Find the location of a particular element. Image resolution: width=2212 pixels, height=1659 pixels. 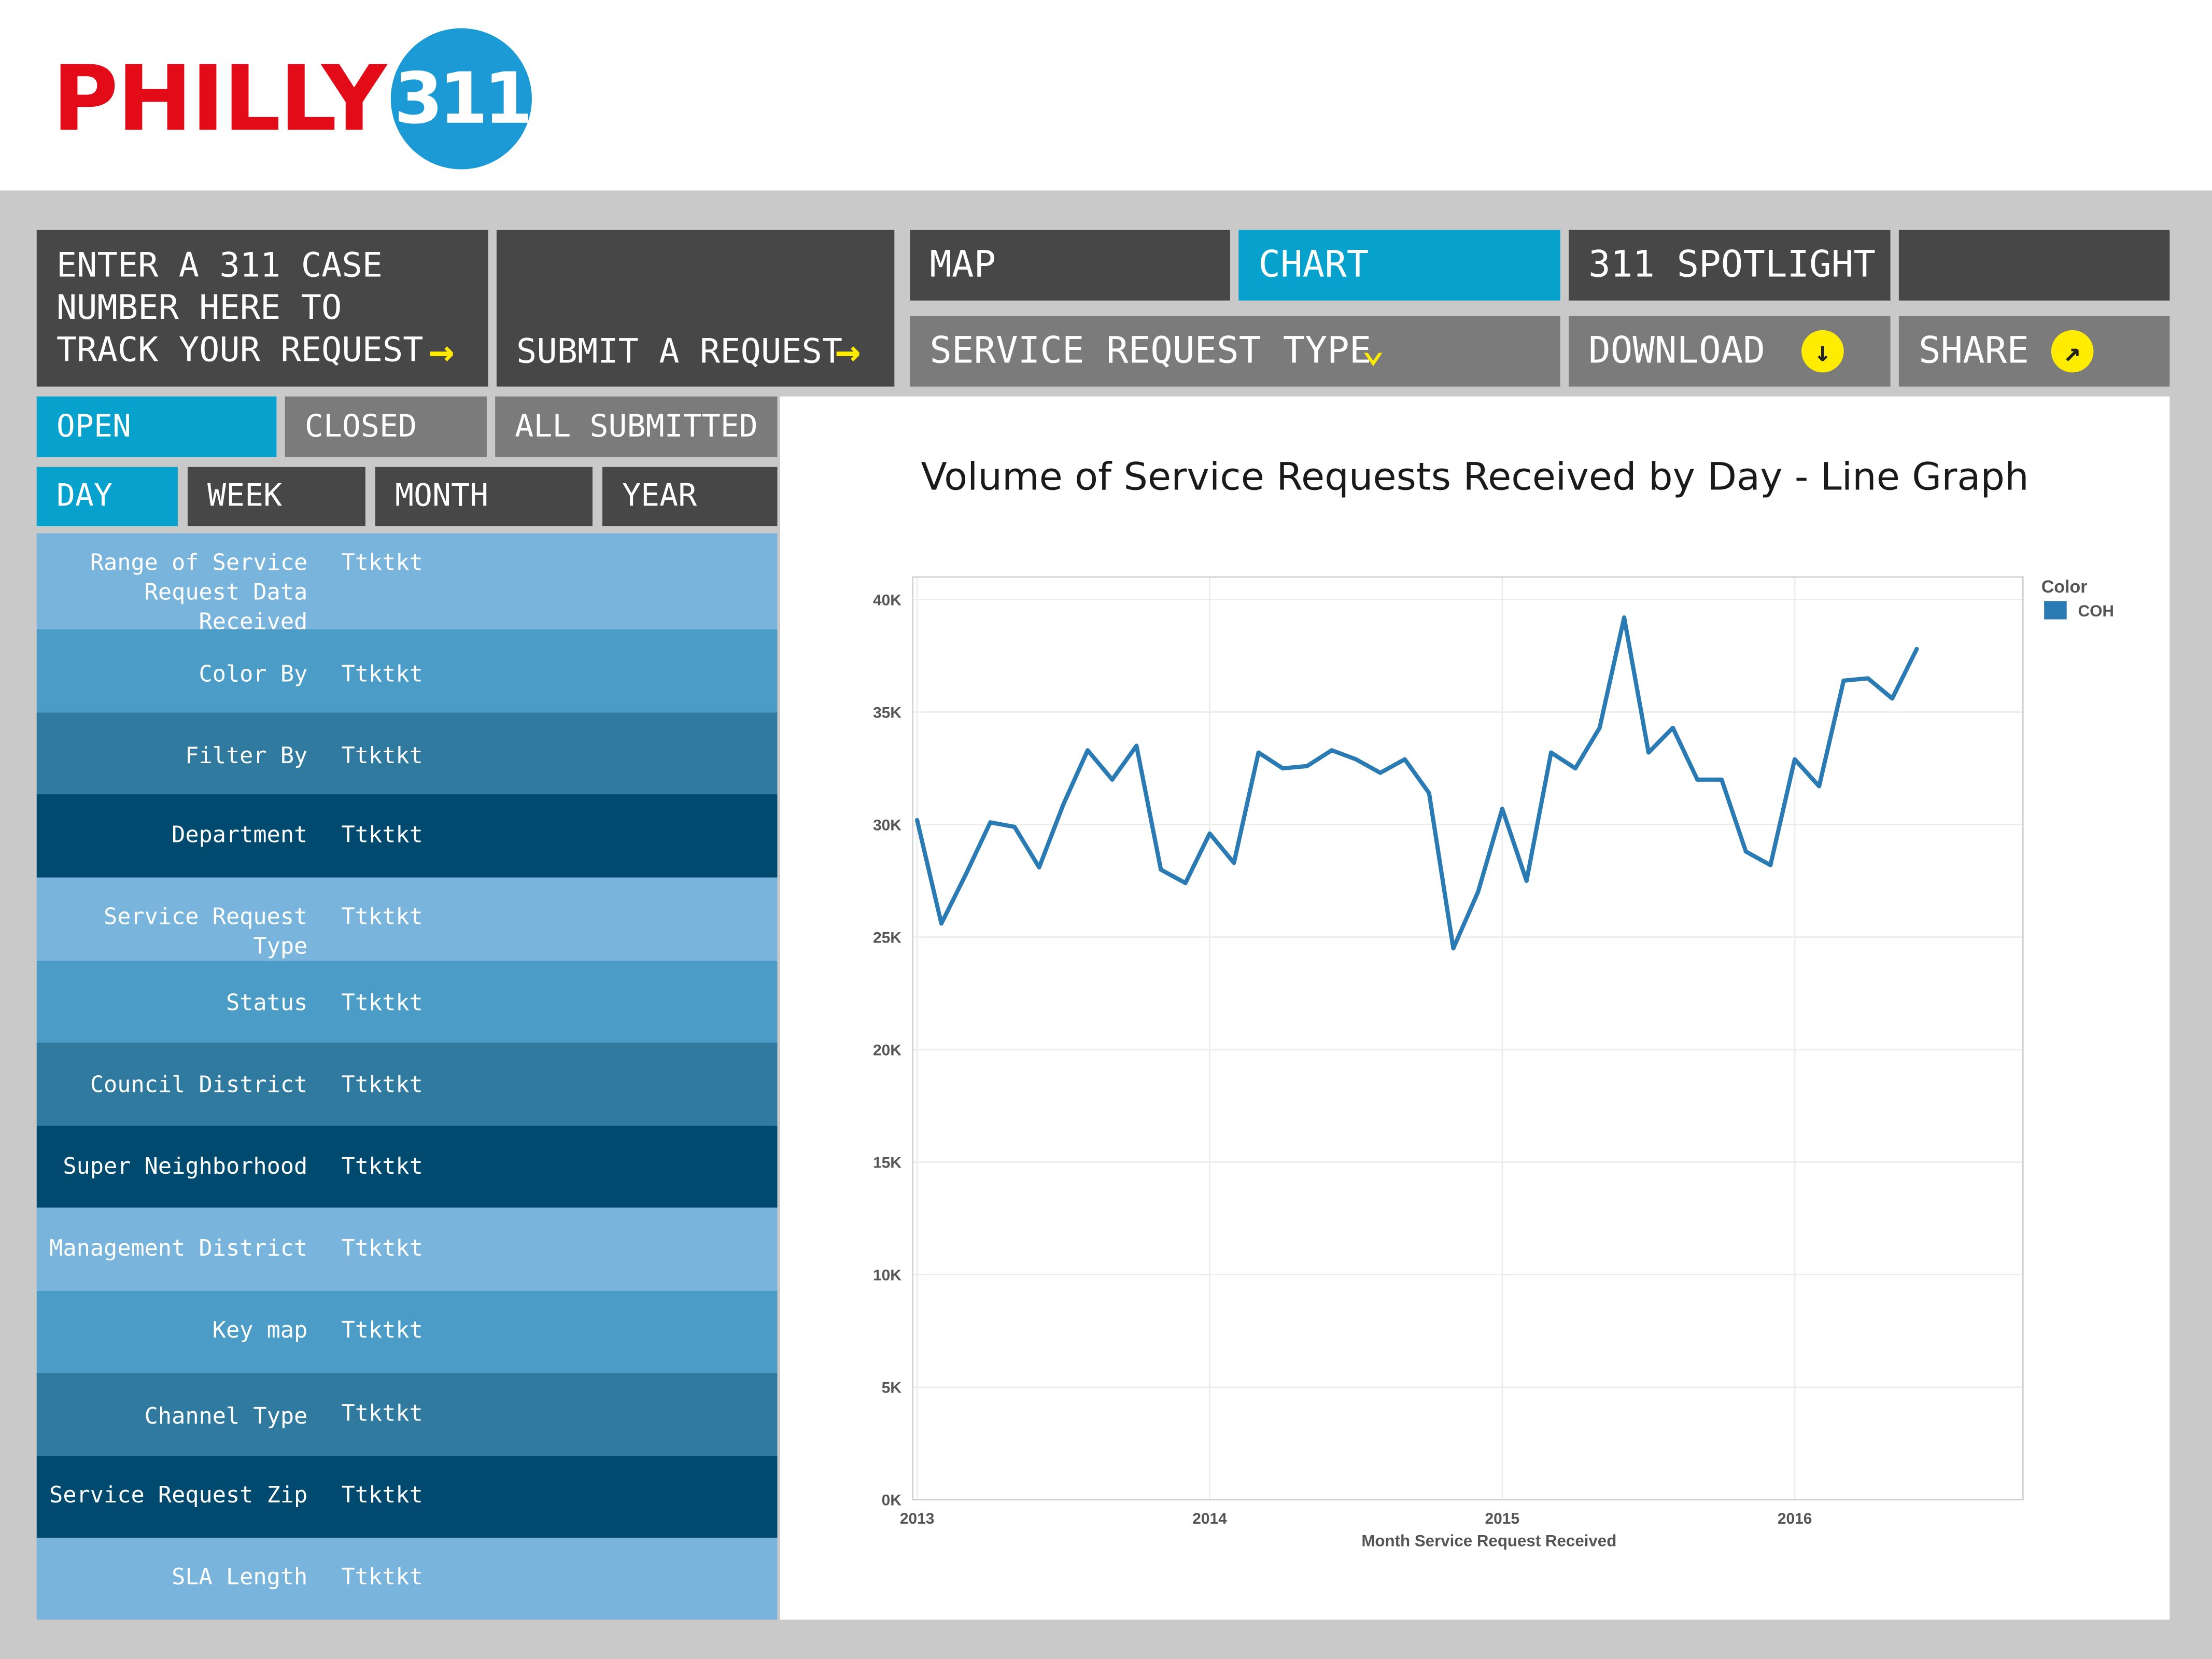

logo-311-badge: 311 is located at coordinates (461, 99).